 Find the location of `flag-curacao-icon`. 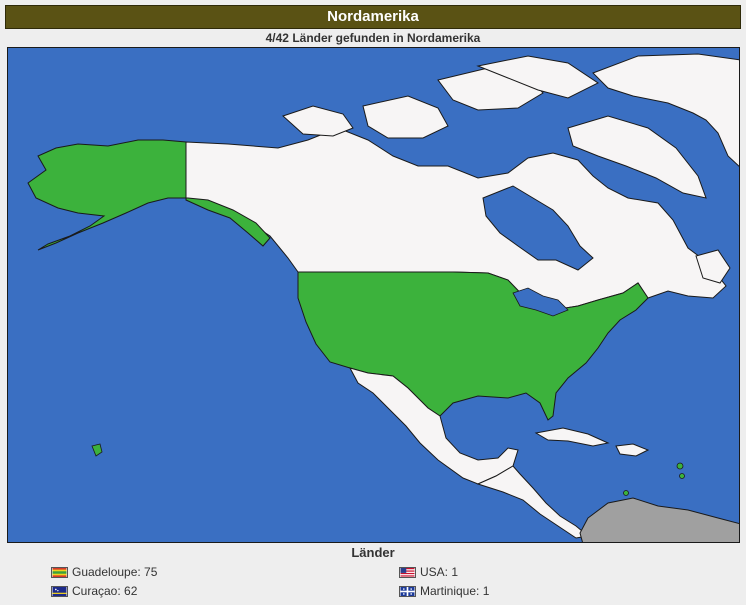

flag-curacao-icon is located at coordinates (59, 591).